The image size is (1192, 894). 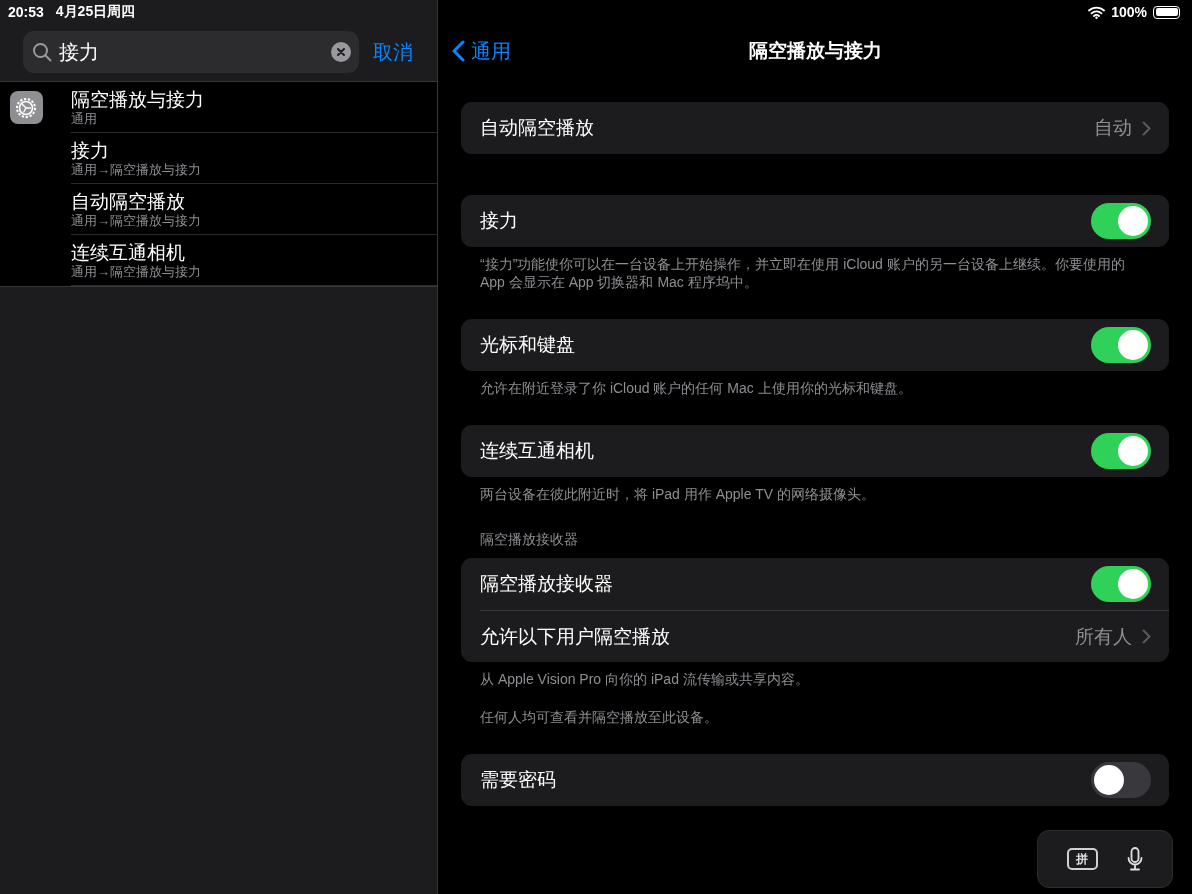 I want to click on status-date: 4月25日周四, so click(x=95, y=12).